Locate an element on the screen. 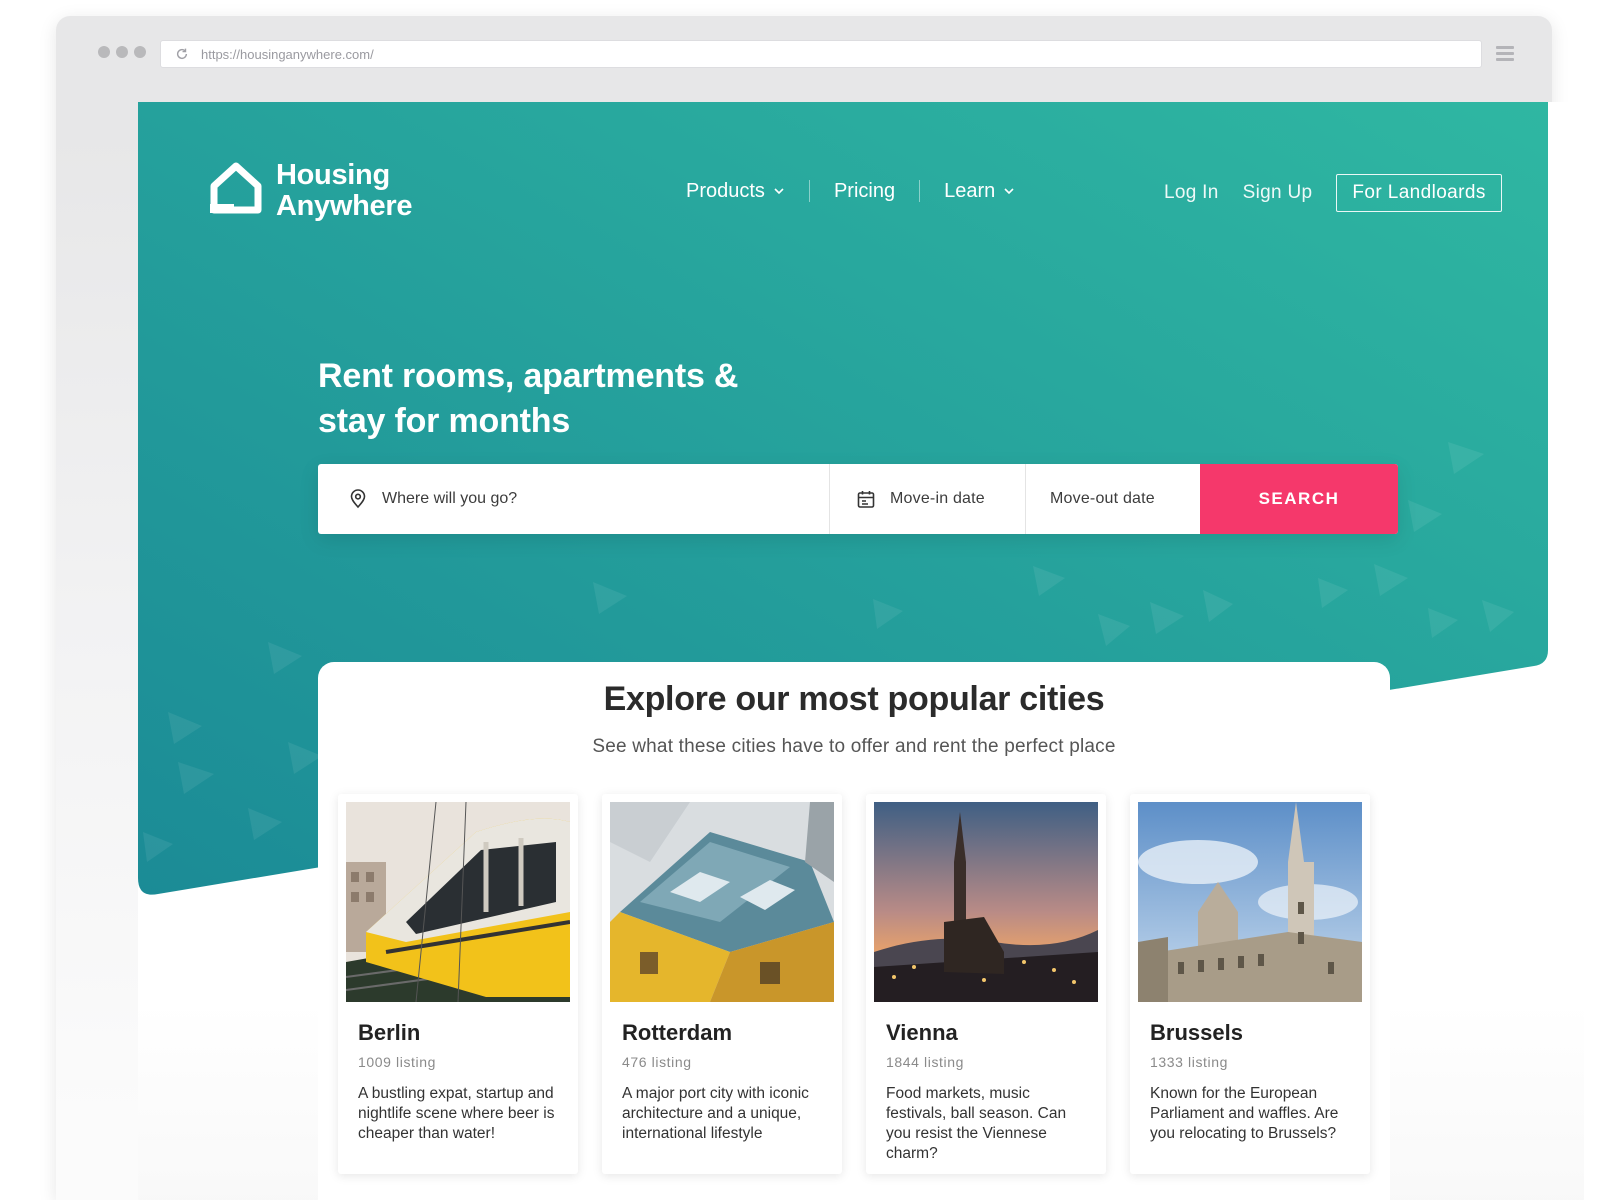 The height and width of the screenshot is (1200, 1600). city-name: Berlin is located at coordinates (389, 1032).